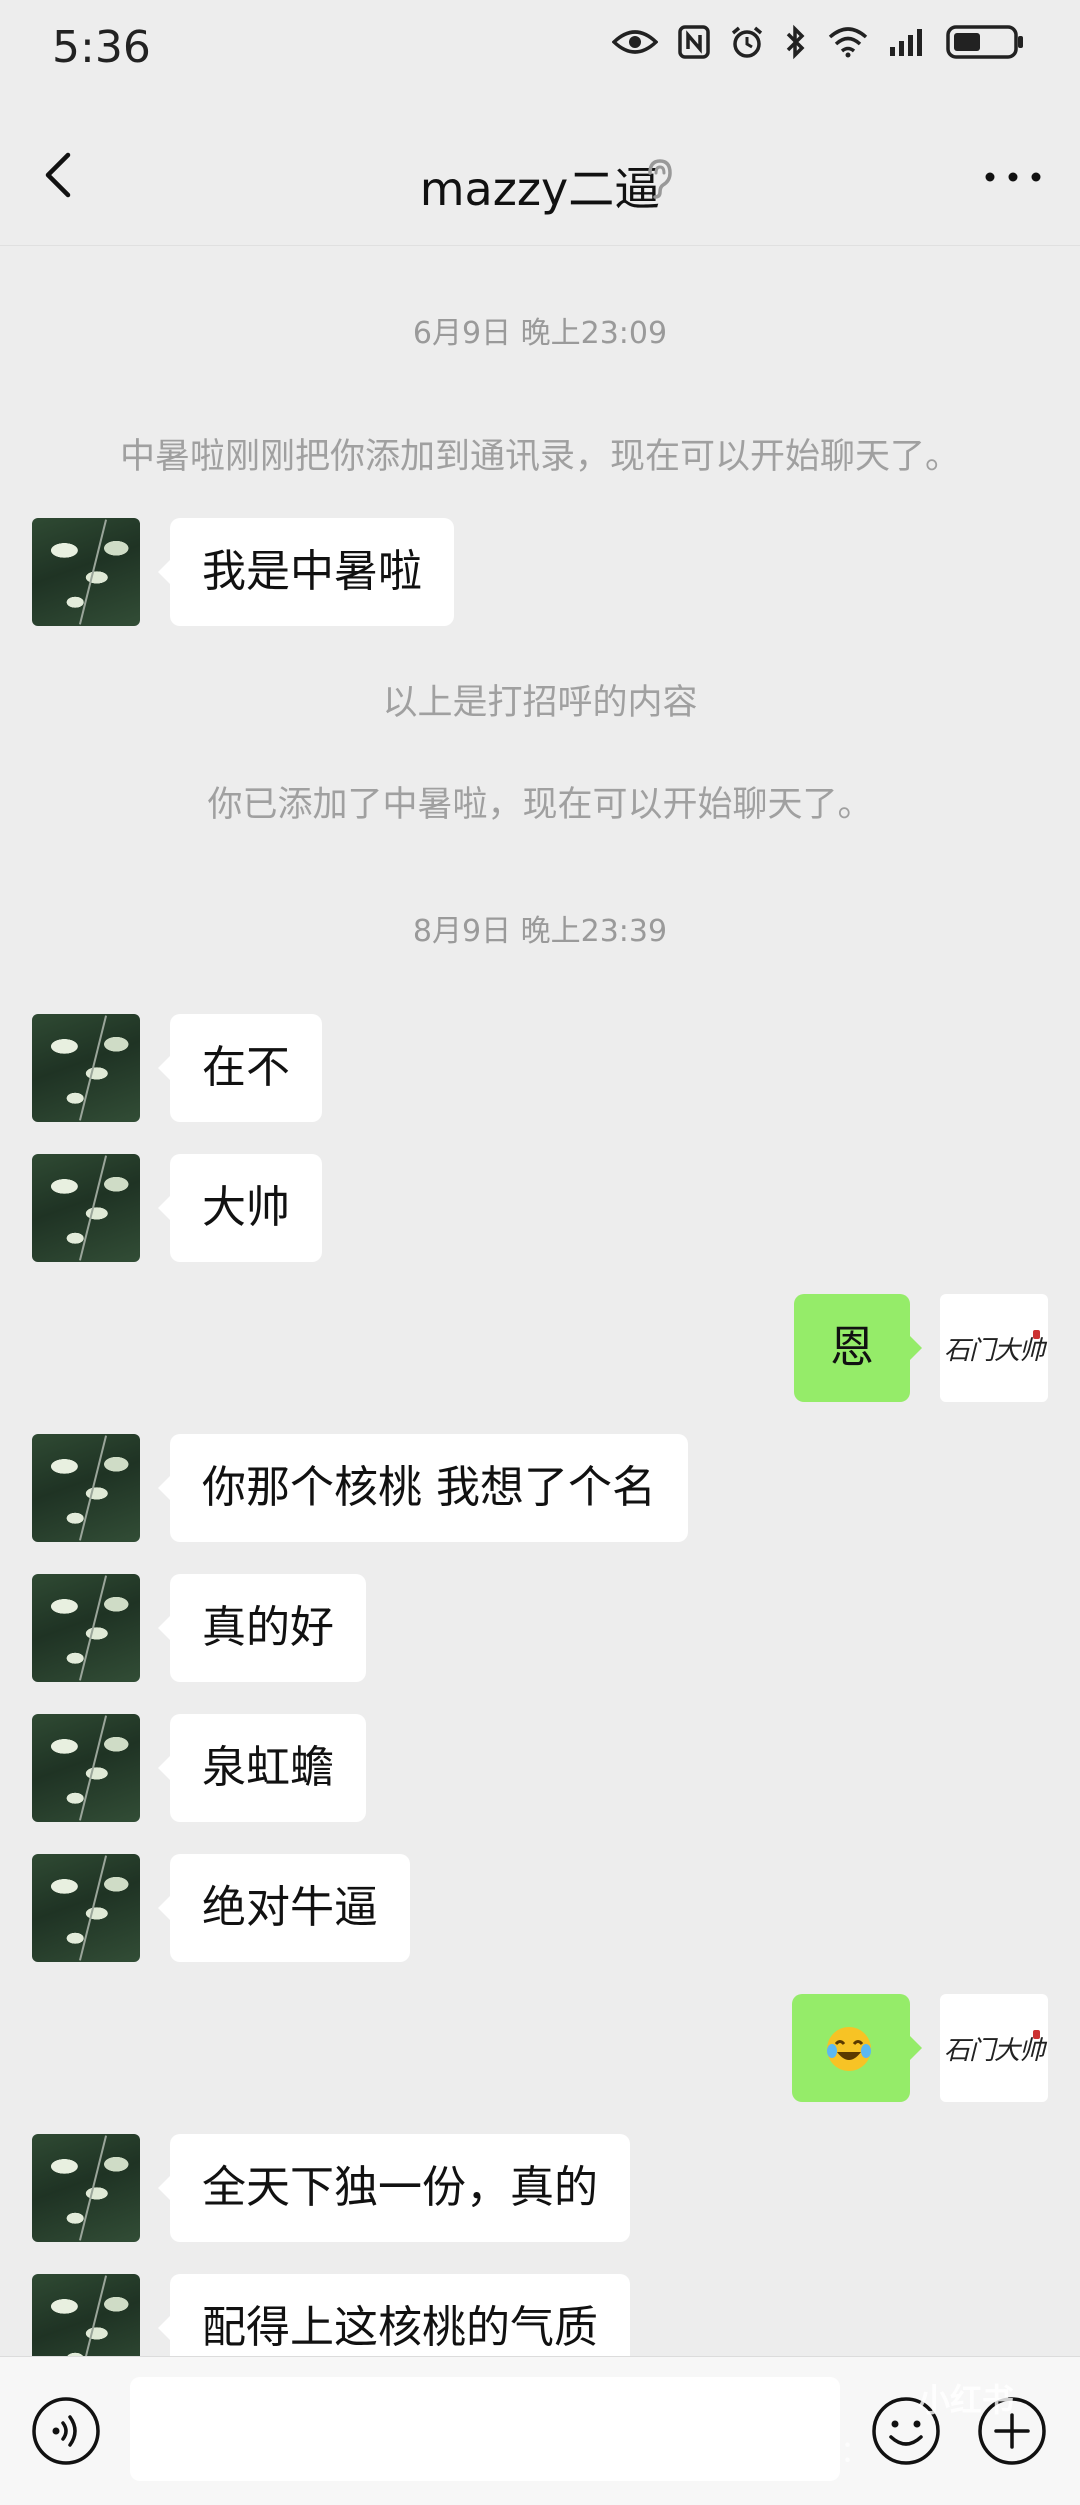  Describe the element at coordinates (540, 189) in the screenshot. I see `chat-title: mazzy二逼` at that location.